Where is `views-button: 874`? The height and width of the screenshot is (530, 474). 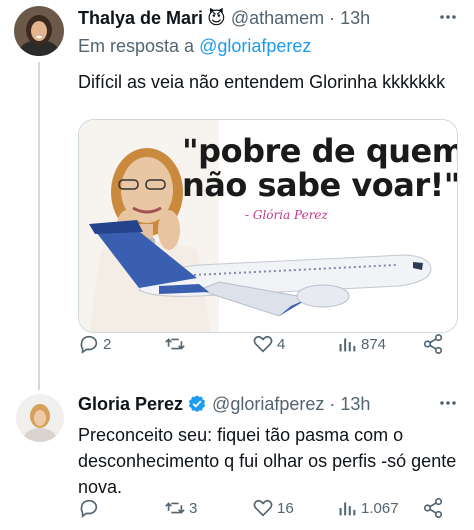 views-button: 874 is located at coordinates (361, 344).